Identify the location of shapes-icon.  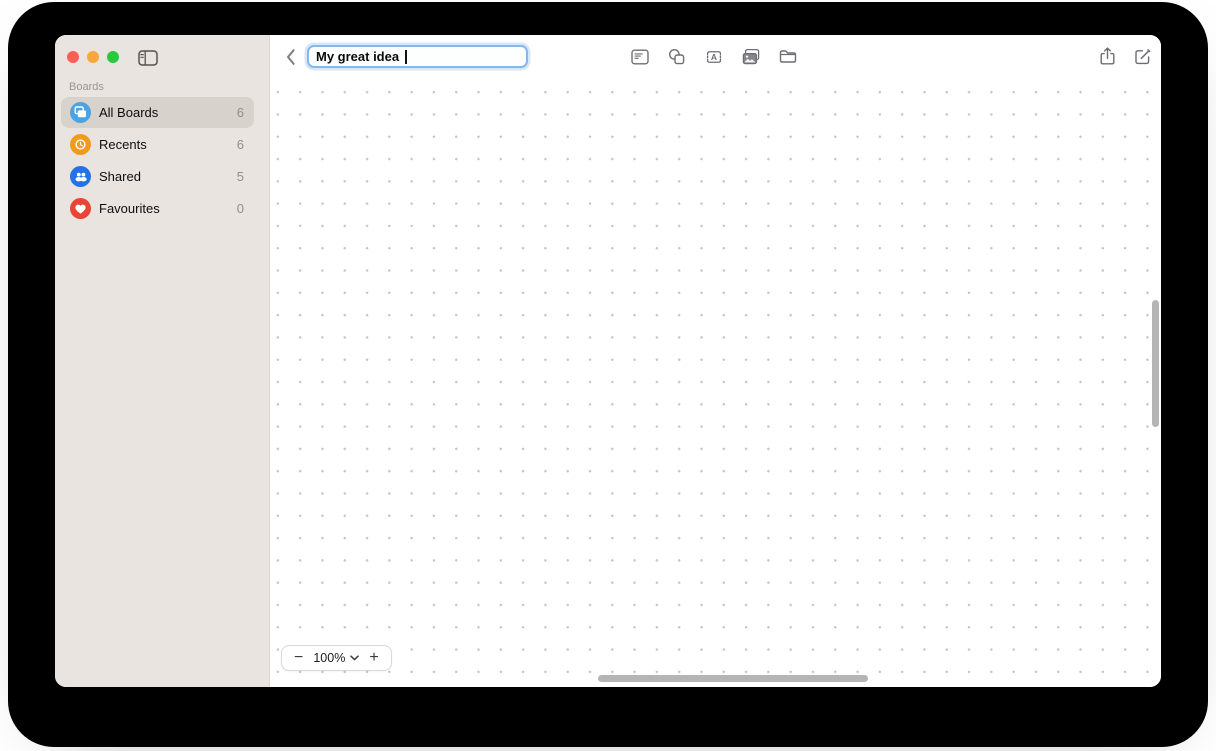
(677, 57).